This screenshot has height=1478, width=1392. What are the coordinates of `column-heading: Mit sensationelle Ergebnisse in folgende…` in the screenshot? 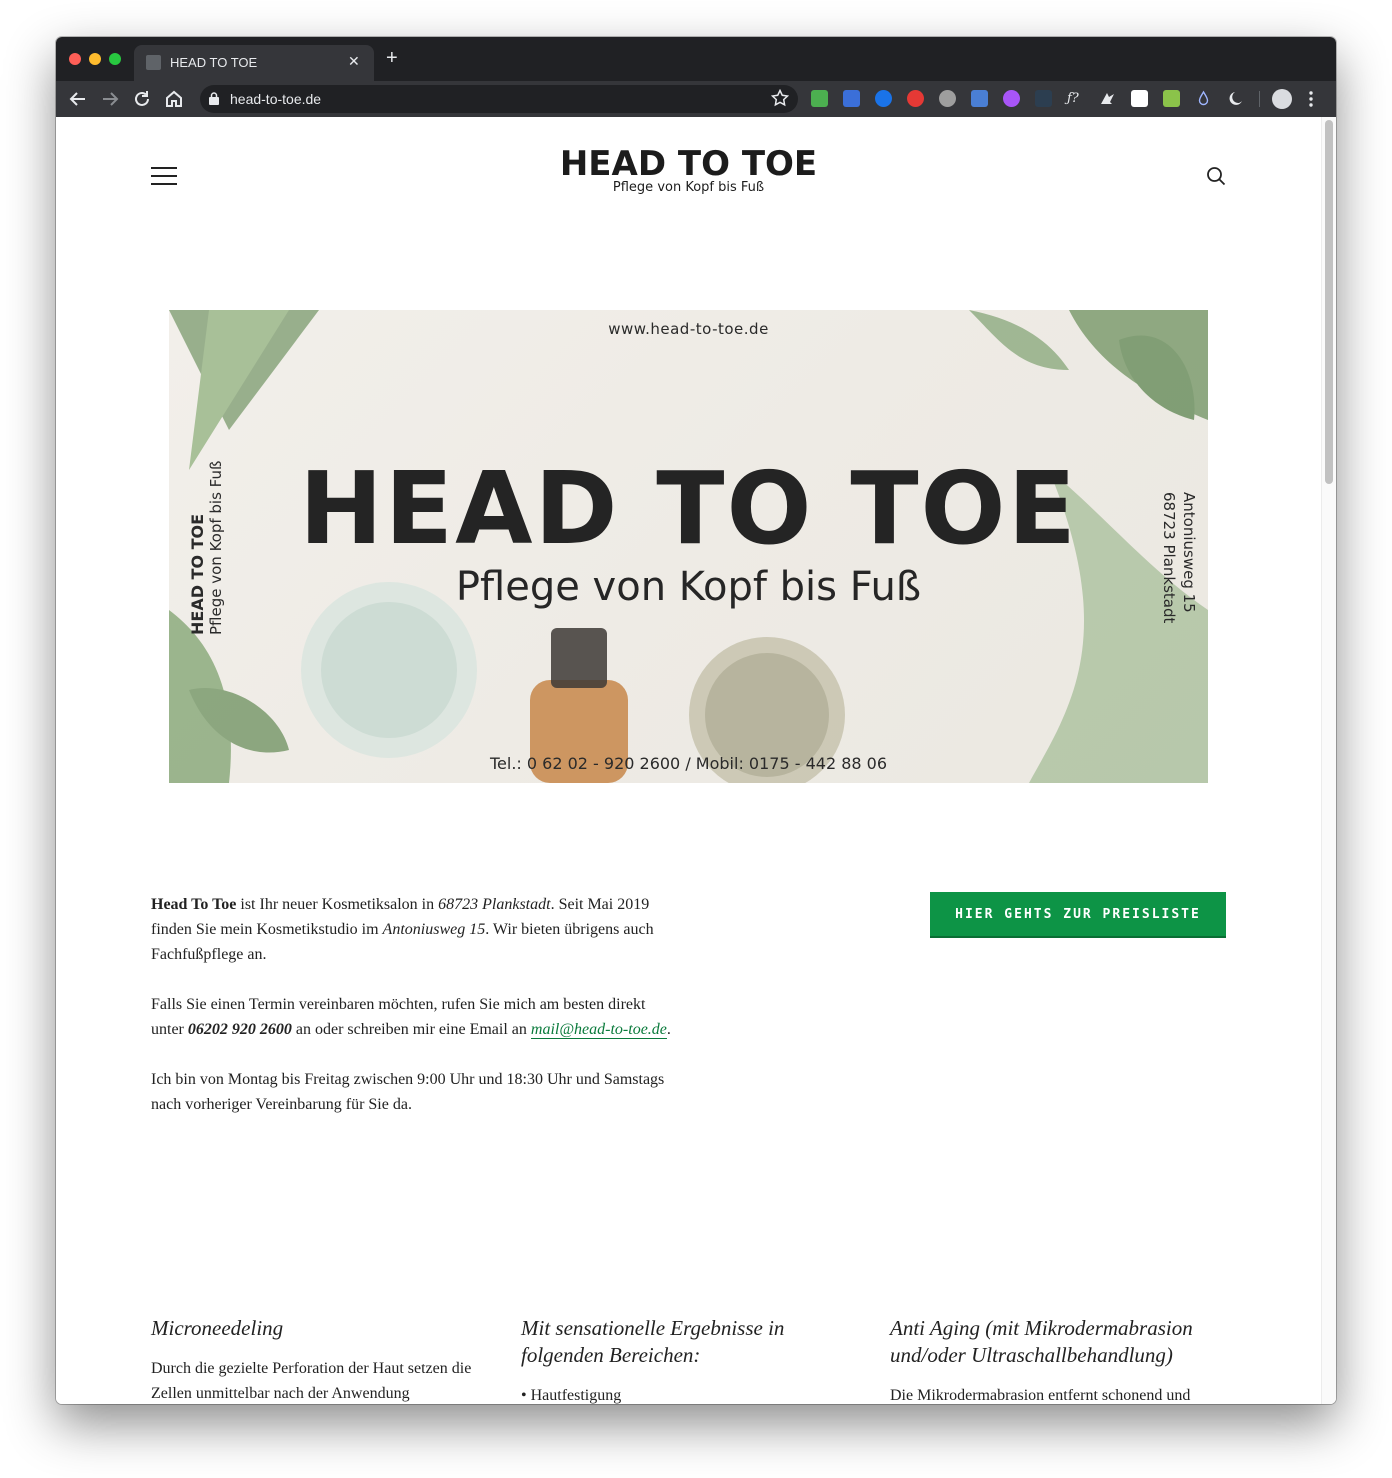 It's located at (653, 1341).